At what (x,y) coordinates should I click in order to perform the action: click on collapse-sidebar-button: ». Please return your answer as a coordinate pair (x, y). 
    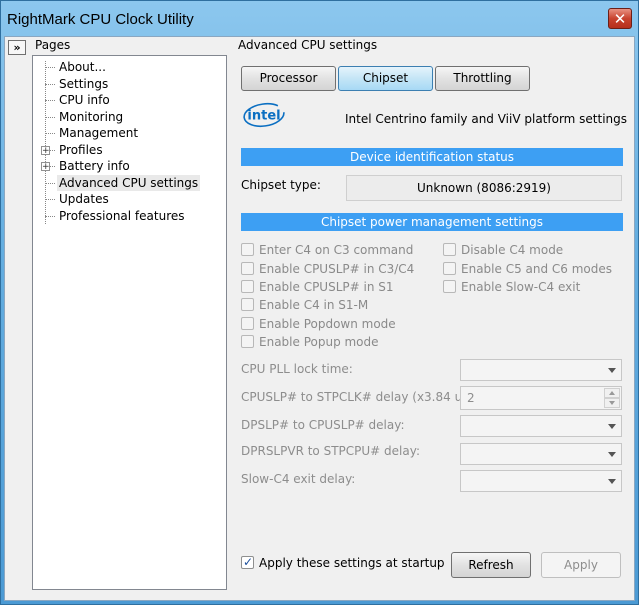
    Looking at the image, I should click on (17, 47).